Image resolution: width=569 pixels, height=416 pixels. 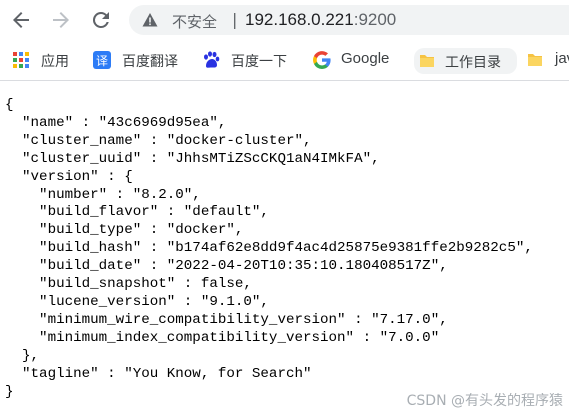 I want to click on json-line: {, so click(x=9, y=105).